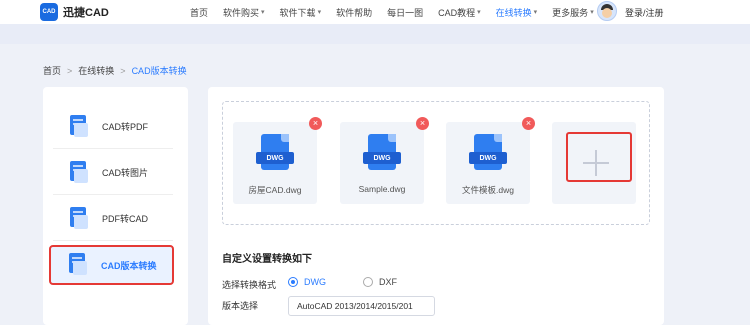 Image resolution: width=750 pixels, height=325 pixels. What do you see at coordinates (52, 70) in the screenshot?
I see `breadcrumb-home: 首页` at bounding box center [52, 70].